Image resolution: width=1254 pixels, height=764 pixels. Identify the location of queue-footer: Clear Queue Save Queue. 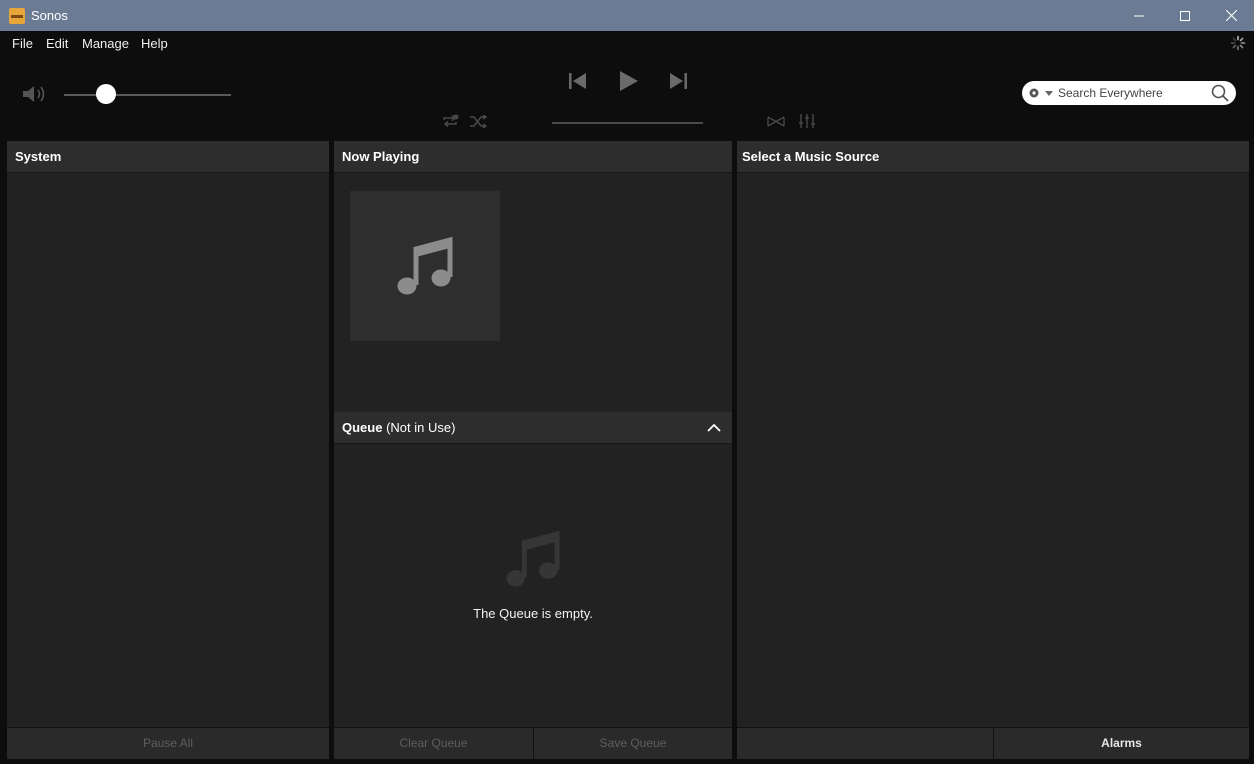
(533, 743).